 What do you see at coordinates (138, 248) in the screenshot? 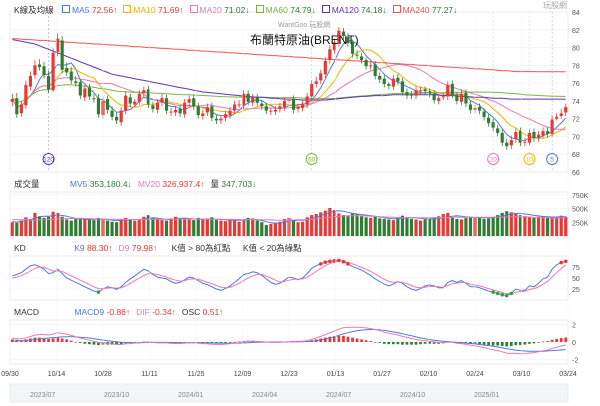
I see `kd-legend-d9: D9 79.98↑` at bounding box center [138, 248].